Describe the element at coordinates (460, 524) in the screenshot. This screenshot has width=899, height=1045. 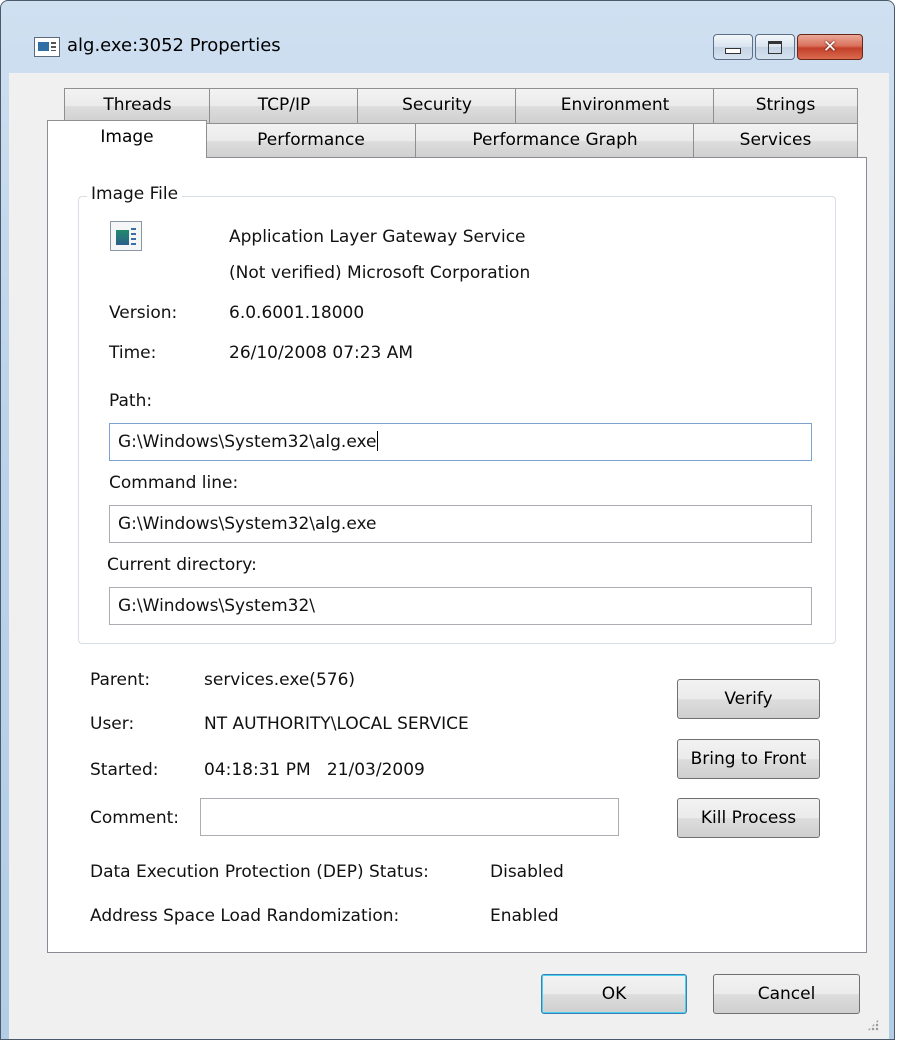
I see `command-line-field: G:\Windows\System32\alg.exe` at that location.